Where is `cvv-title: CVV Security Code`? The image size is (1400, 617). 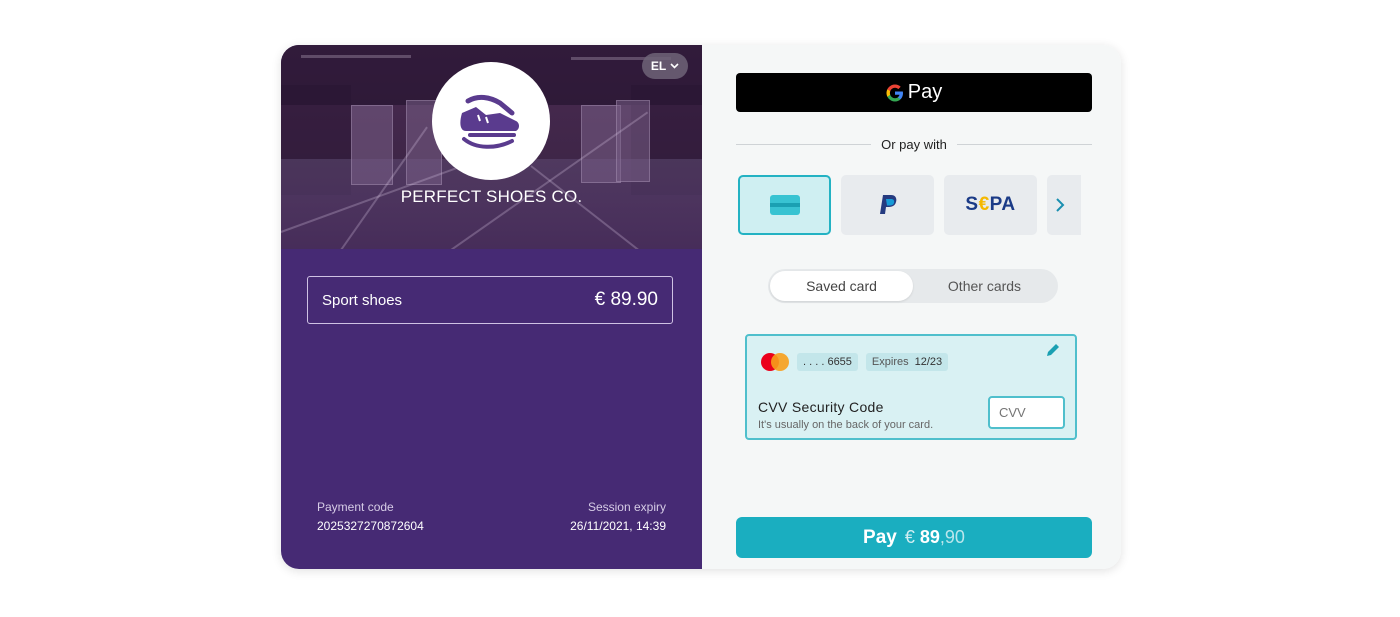
cvv-title: CVV Security Code is located at coordinates (821, 407).